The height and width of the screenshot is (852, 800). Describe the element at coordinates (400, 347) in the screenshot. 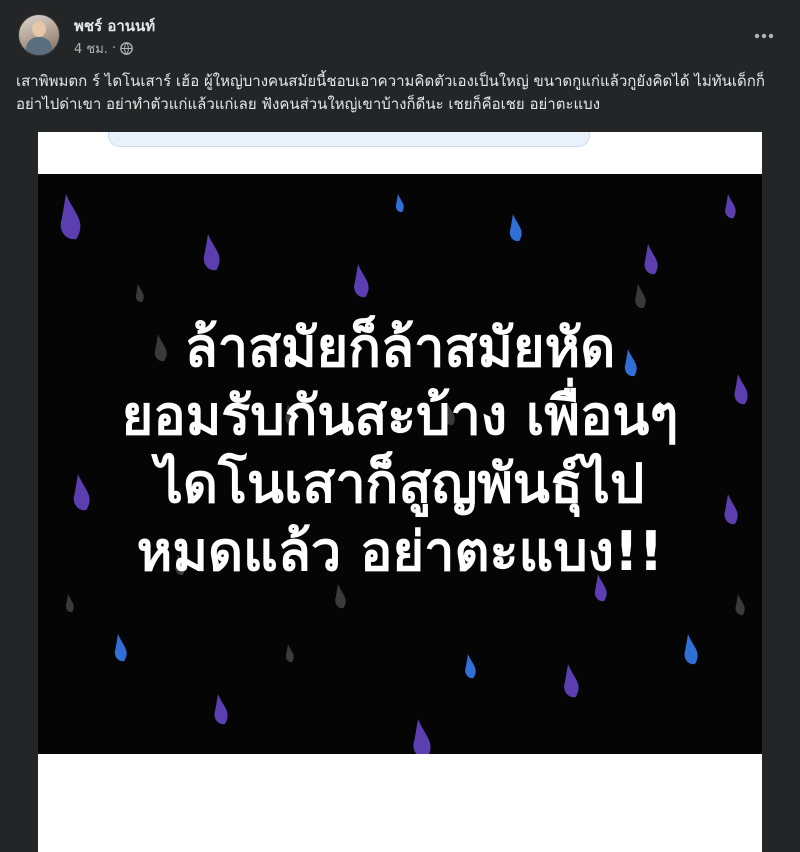

I see `image-text-line-1: ล้าสมัยก็ล้าสมัยหัด` at that location.